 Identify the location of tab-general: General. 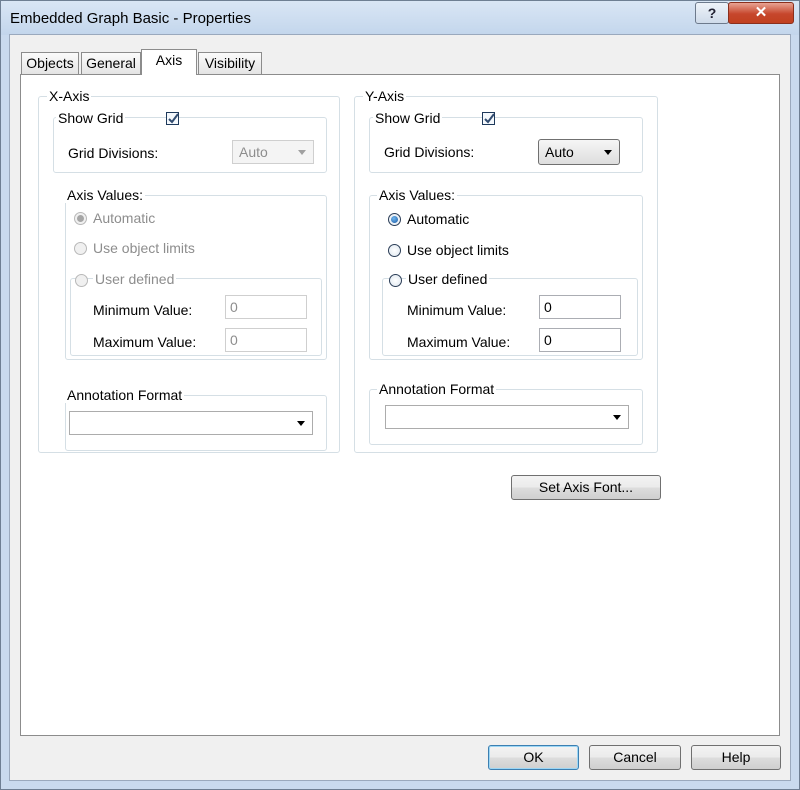
(111, 63).